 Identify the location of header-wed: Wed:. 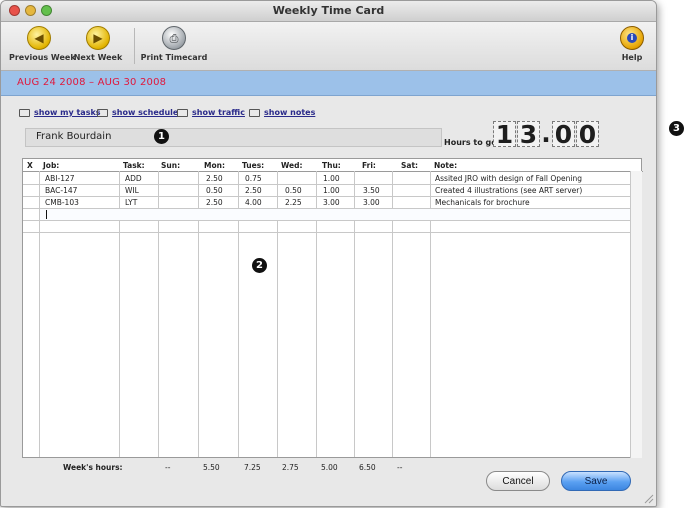
(292, 165).